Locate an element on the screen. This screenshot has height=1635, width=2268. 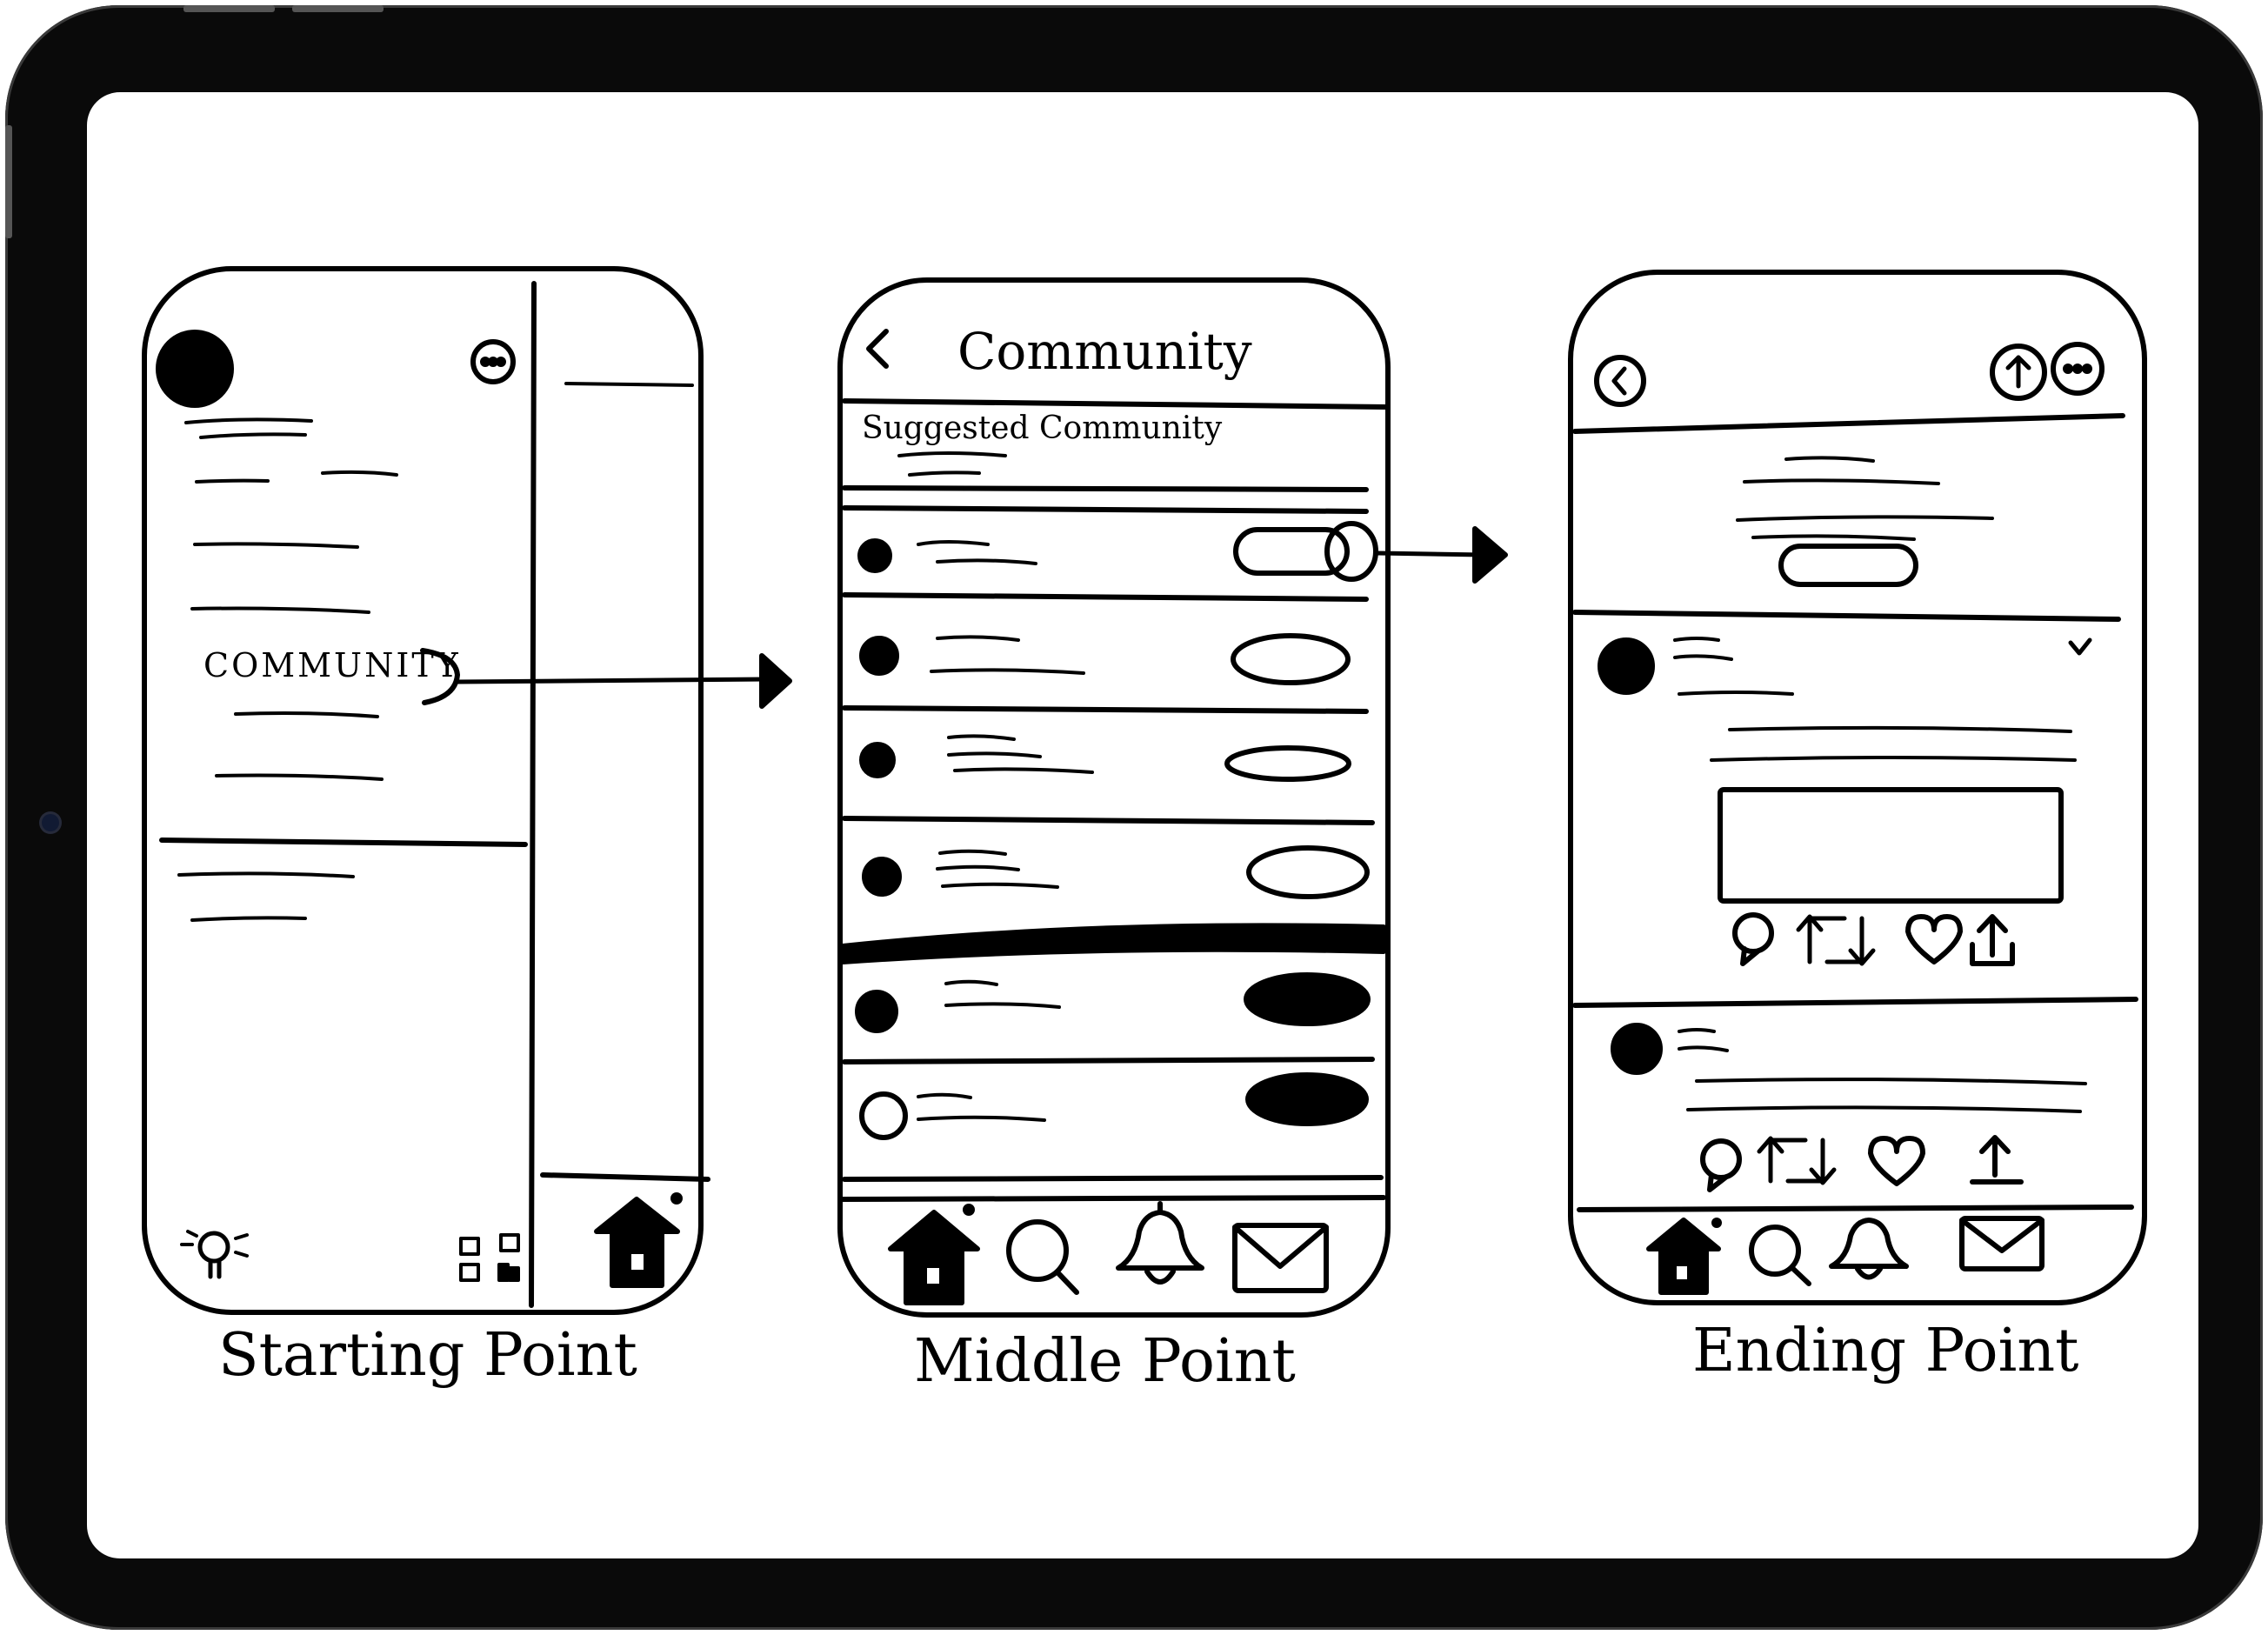
joined-pill is located at coordinates (1848, 565).